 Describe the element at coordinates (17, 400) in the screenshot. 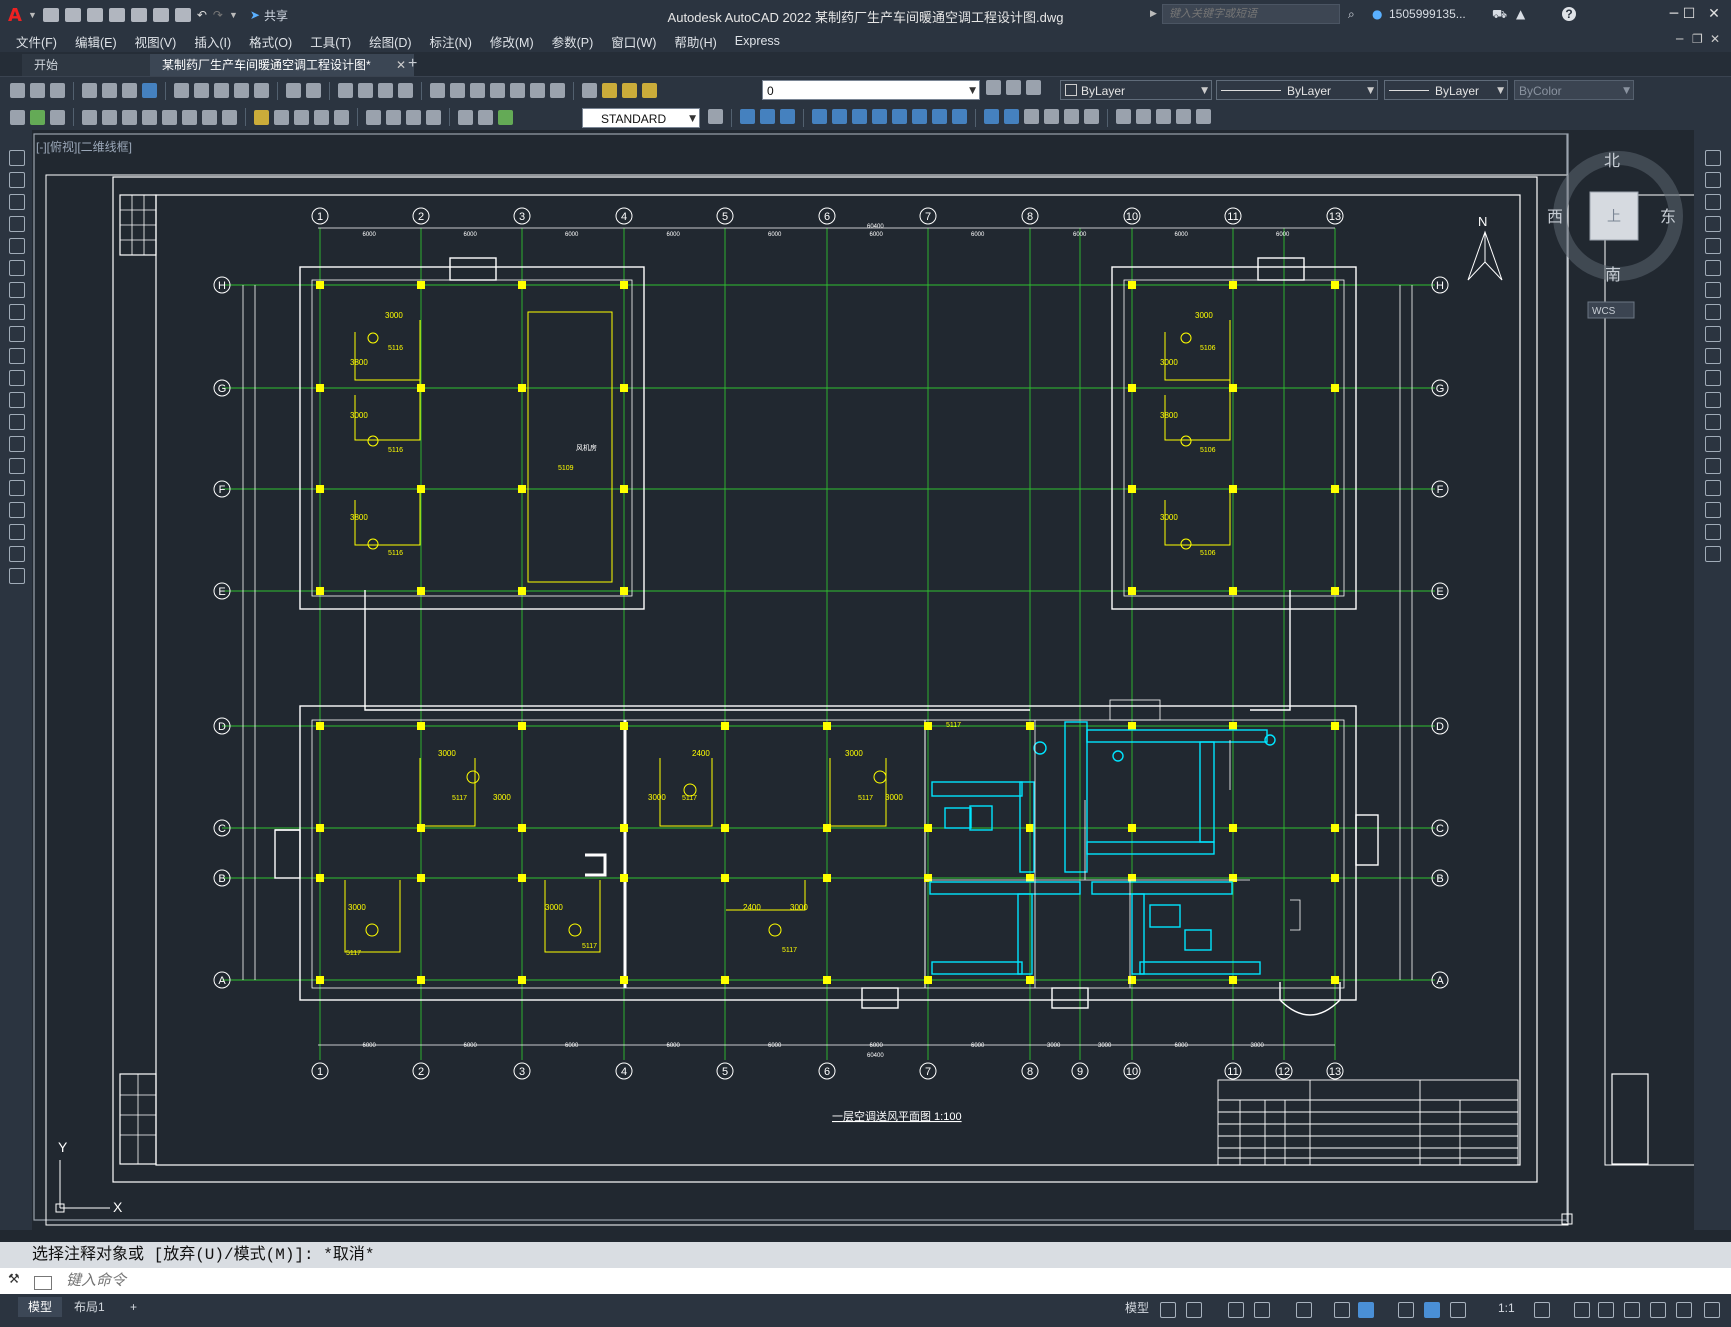

I see `insert-block-icon` at that location.